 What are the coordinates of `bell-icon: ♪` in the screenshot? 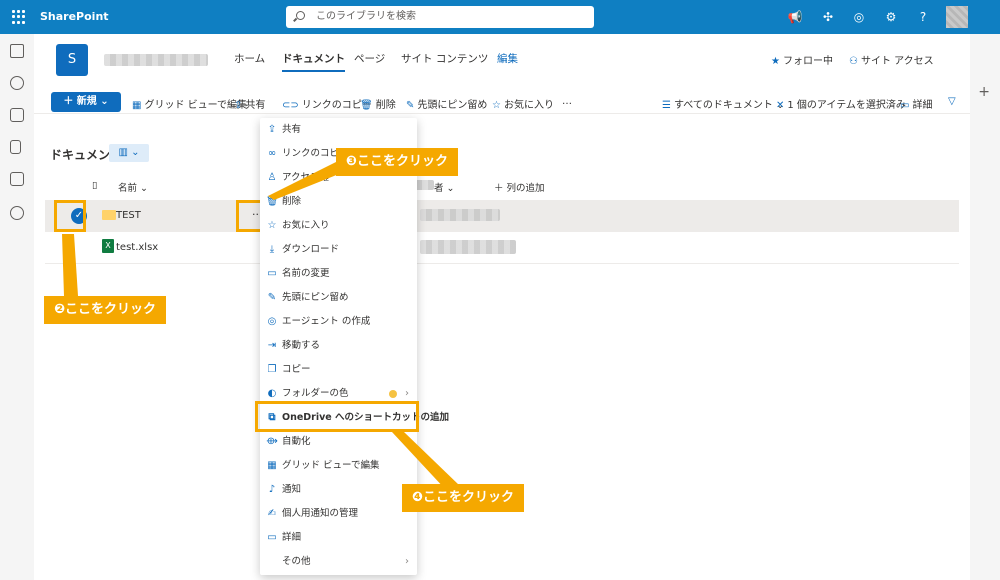 It's located at (272, 489).